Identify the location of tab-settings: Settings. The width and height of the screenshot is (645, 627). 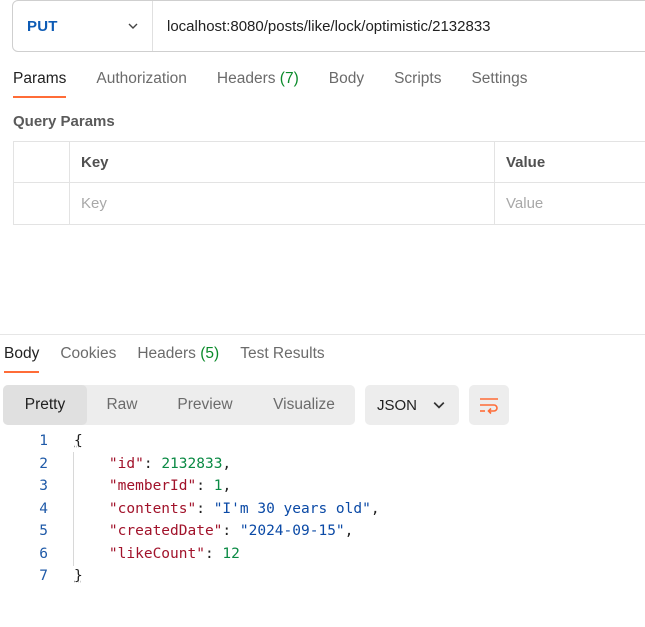
(499, 84).